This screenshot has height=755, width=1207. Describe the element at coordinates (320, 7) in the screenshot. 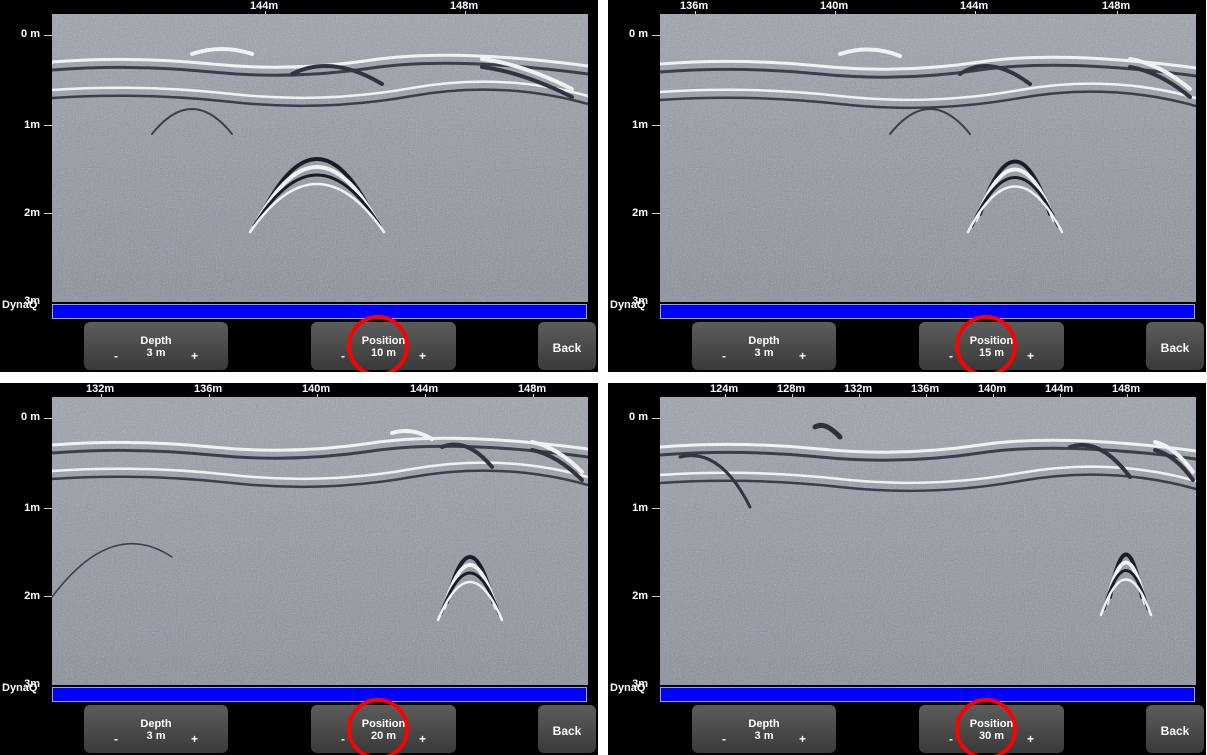

I see `distance-ruler: 144m 148m` at that location.